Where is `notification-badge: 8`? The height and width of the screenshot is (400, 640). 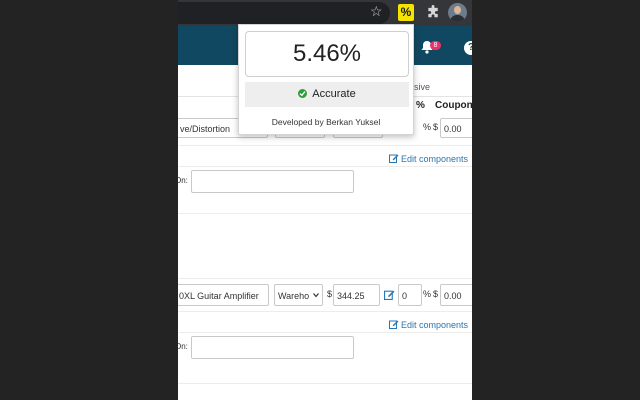 notification-badge: 8 is located at coordinates (435, 45).